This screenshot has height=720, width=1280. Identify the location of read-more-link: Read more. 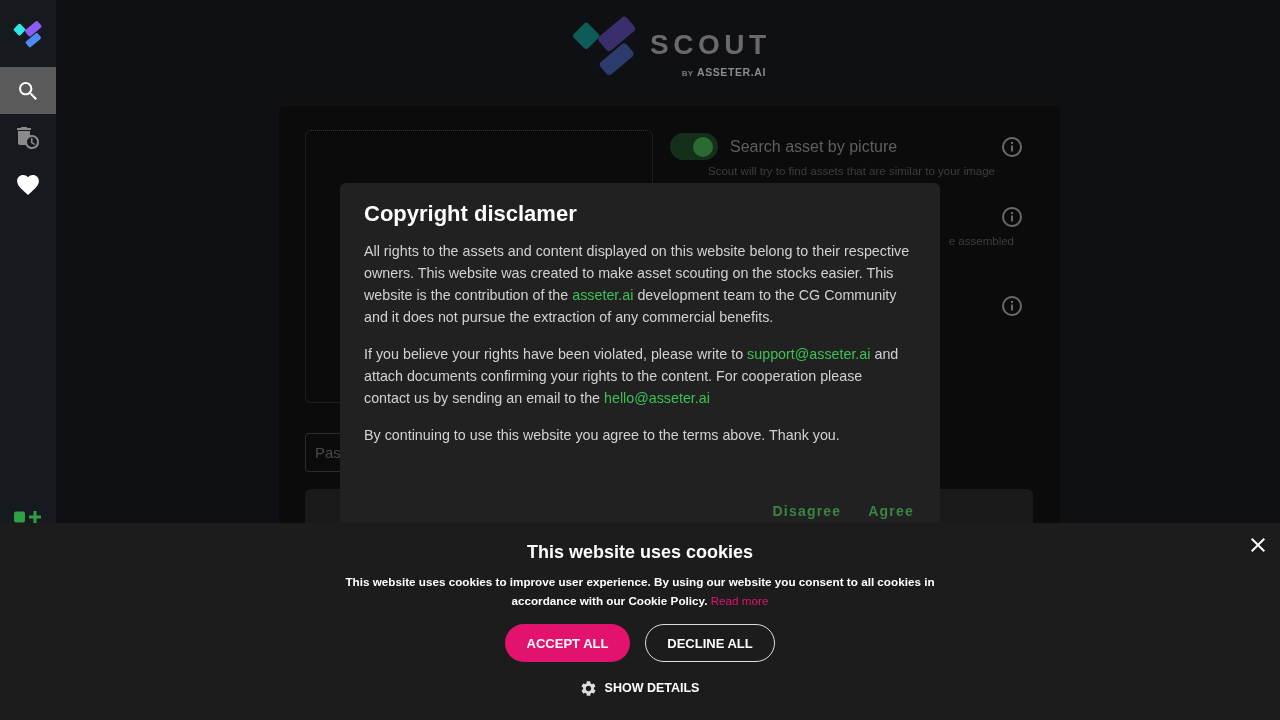
(739, 600).